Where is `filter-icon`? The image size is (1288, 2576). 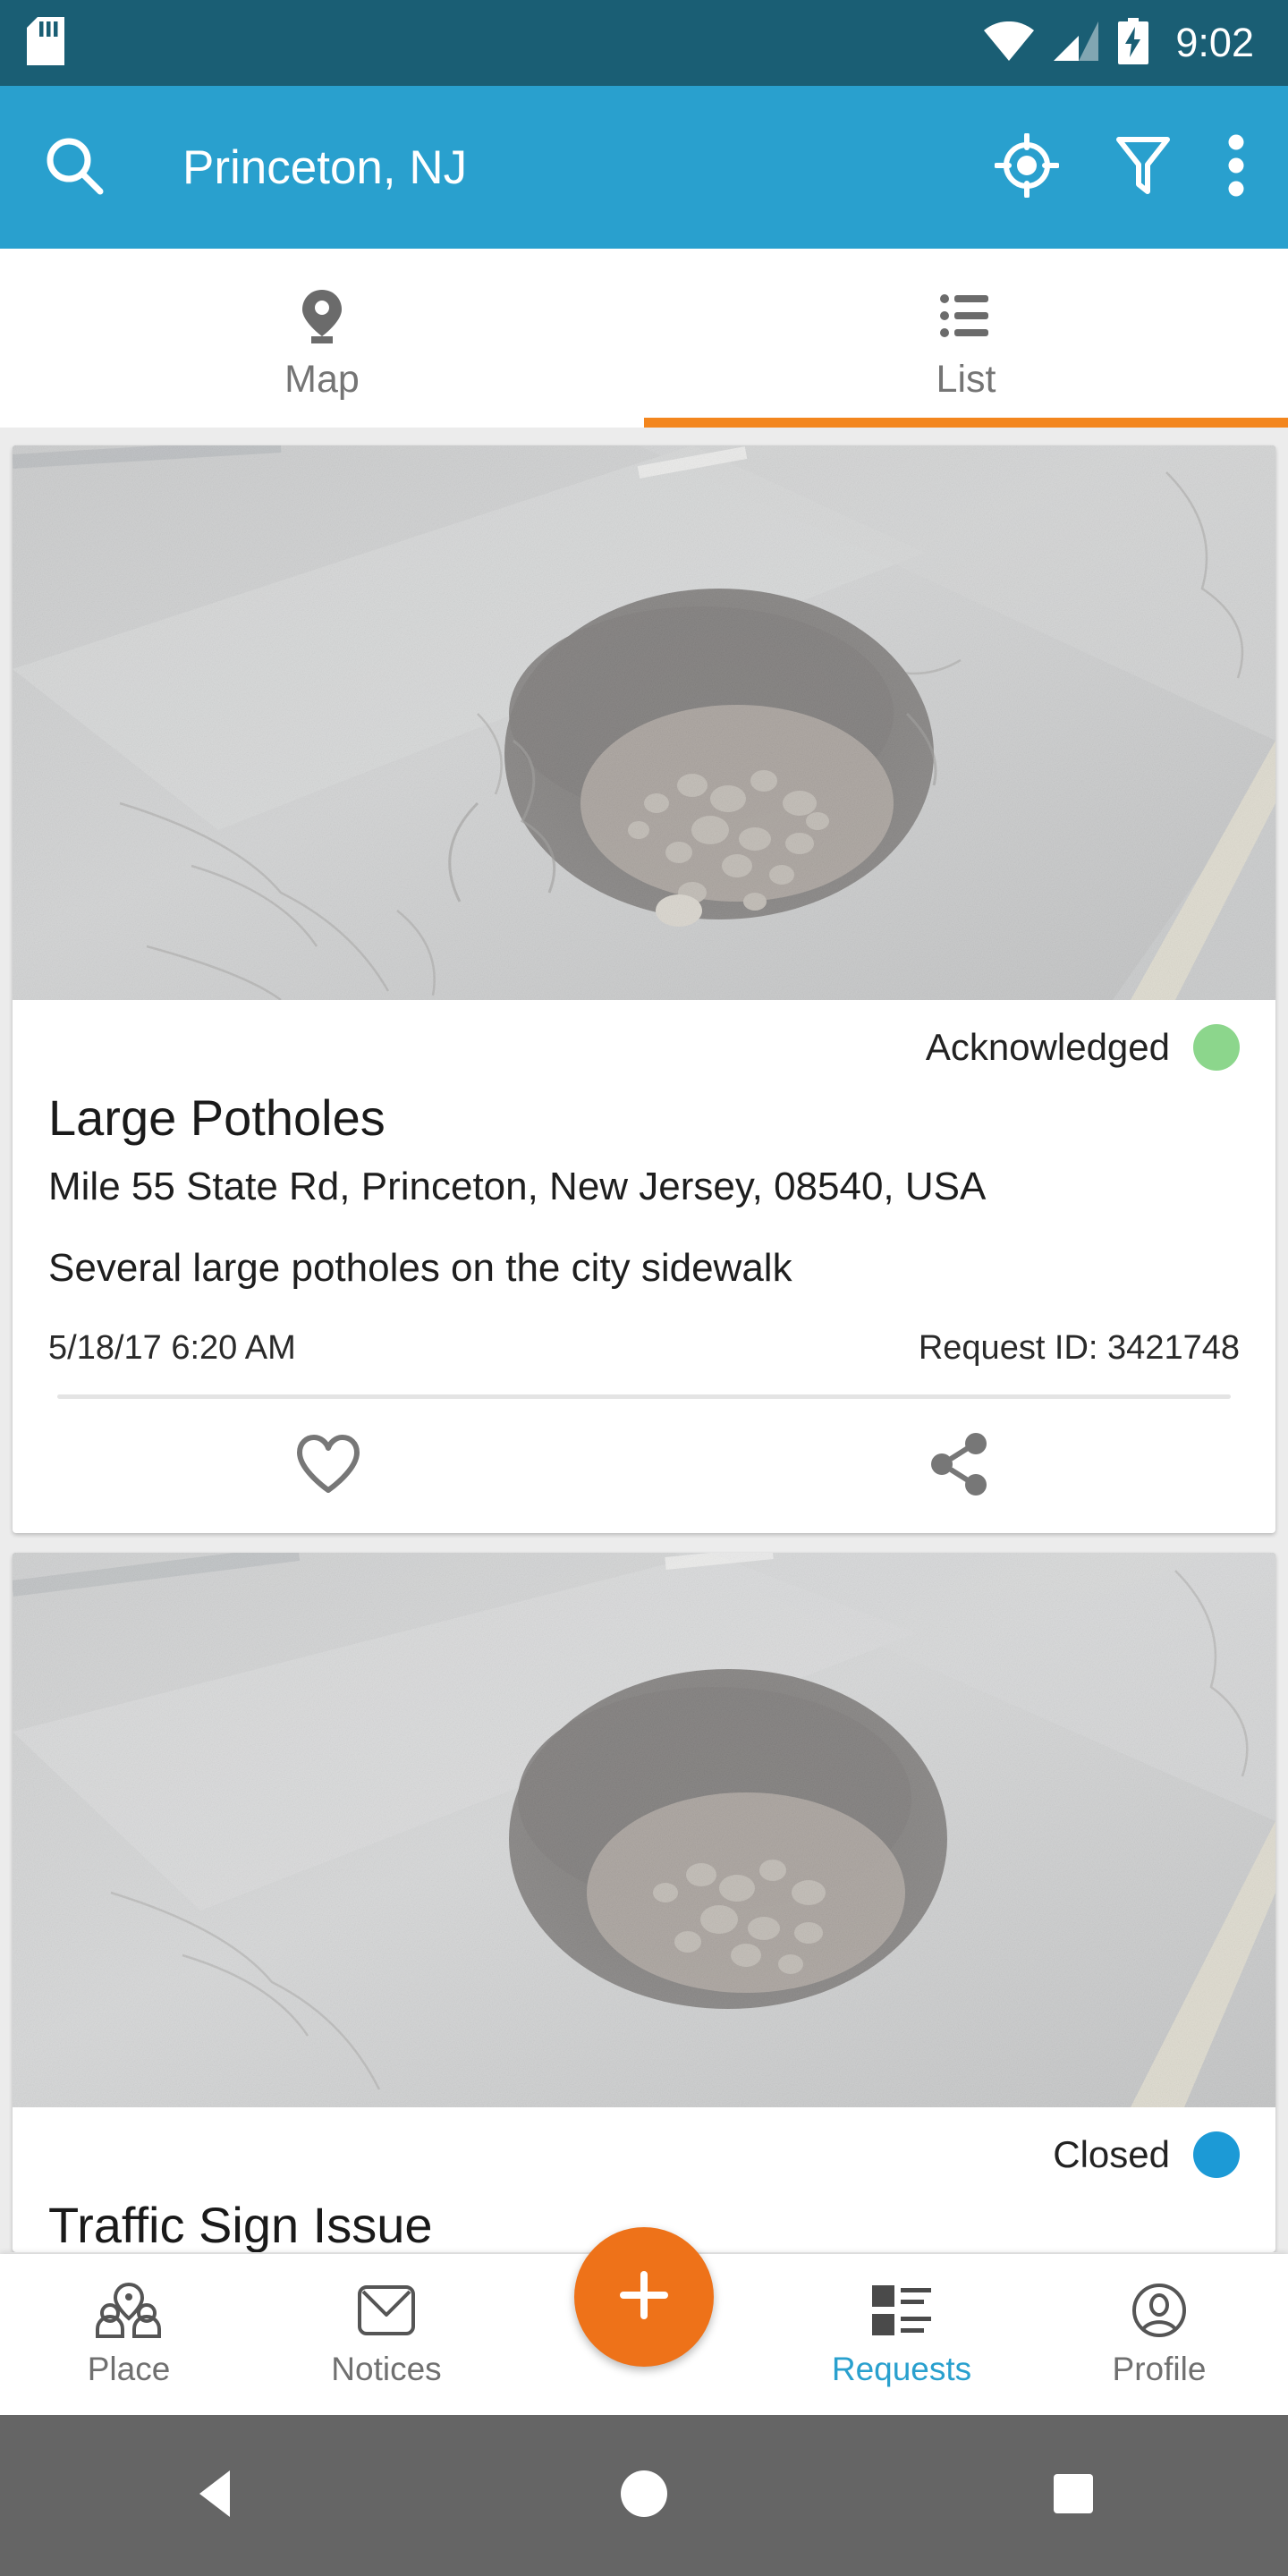 filter-icon is located at coordinates (1143, 167).